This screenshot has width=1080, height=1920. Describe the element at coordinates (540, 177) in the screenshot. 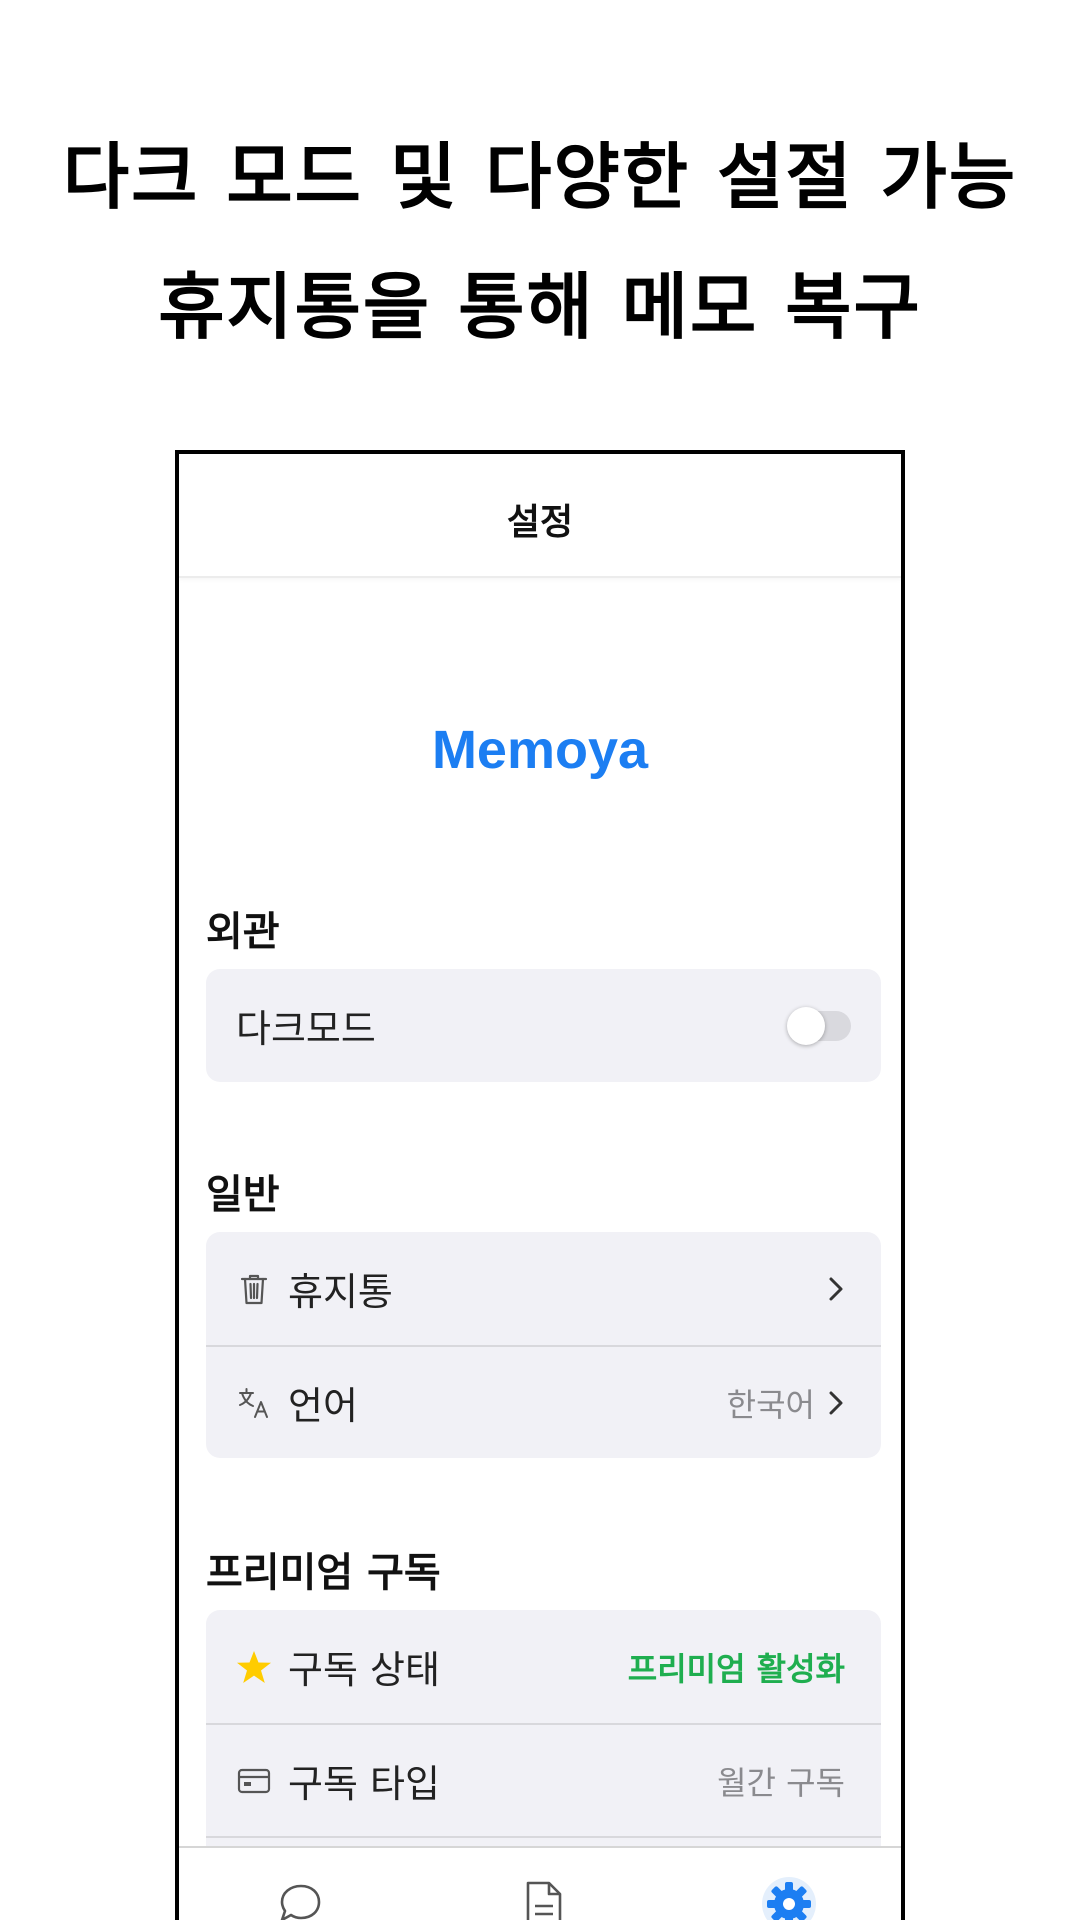

I see `promo-headline-1: 다크 모드 및 다양한 설절 가능` at that location.